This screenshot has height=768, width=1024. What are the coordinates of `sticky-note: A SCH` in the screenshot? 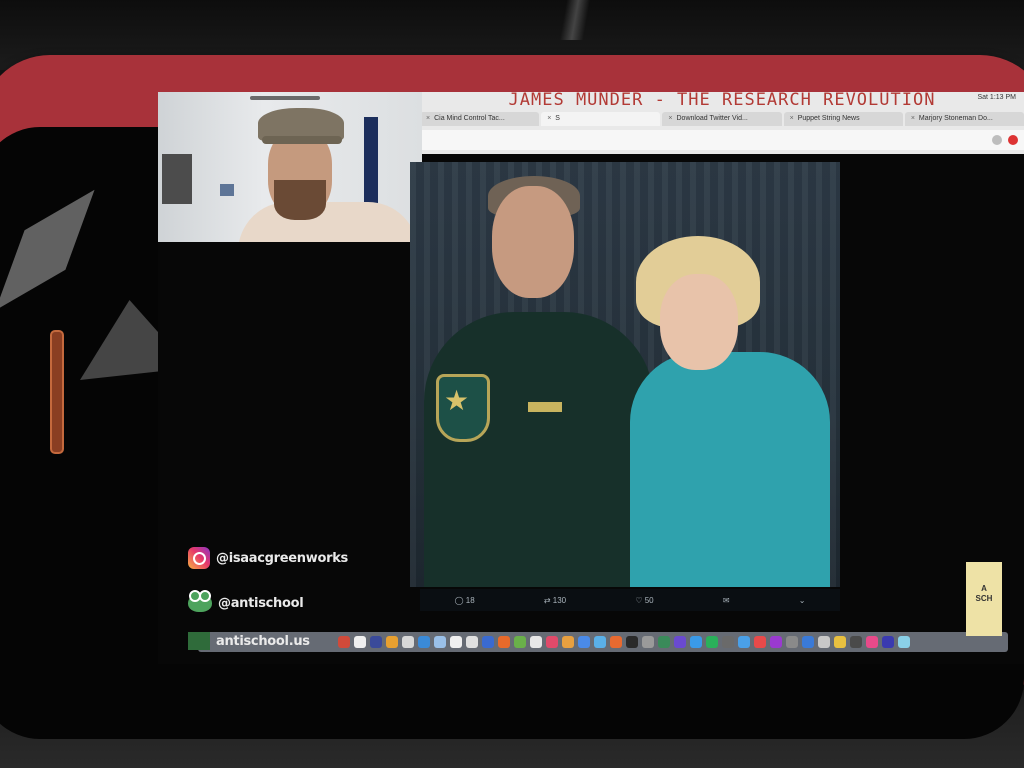 It's located at (984, 599).